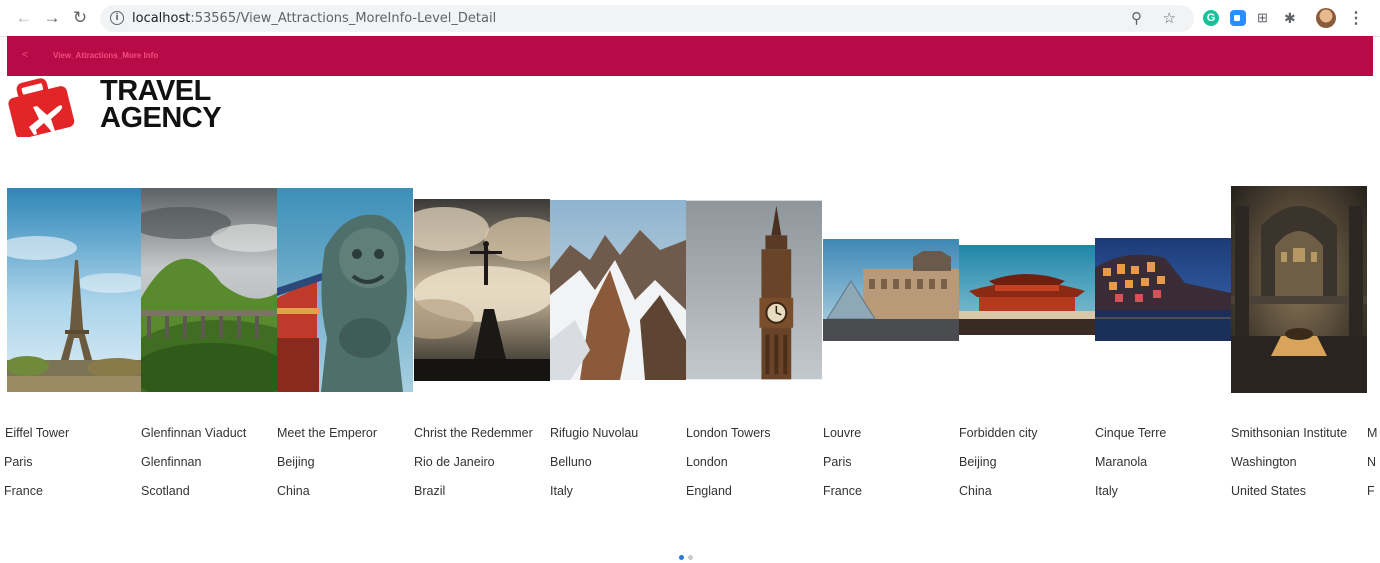 Image resolution: width=1380 pixels, height=563 pixels. I want to click on logo-wordmark: TRAVEL AGENCY, so click(161, 104).